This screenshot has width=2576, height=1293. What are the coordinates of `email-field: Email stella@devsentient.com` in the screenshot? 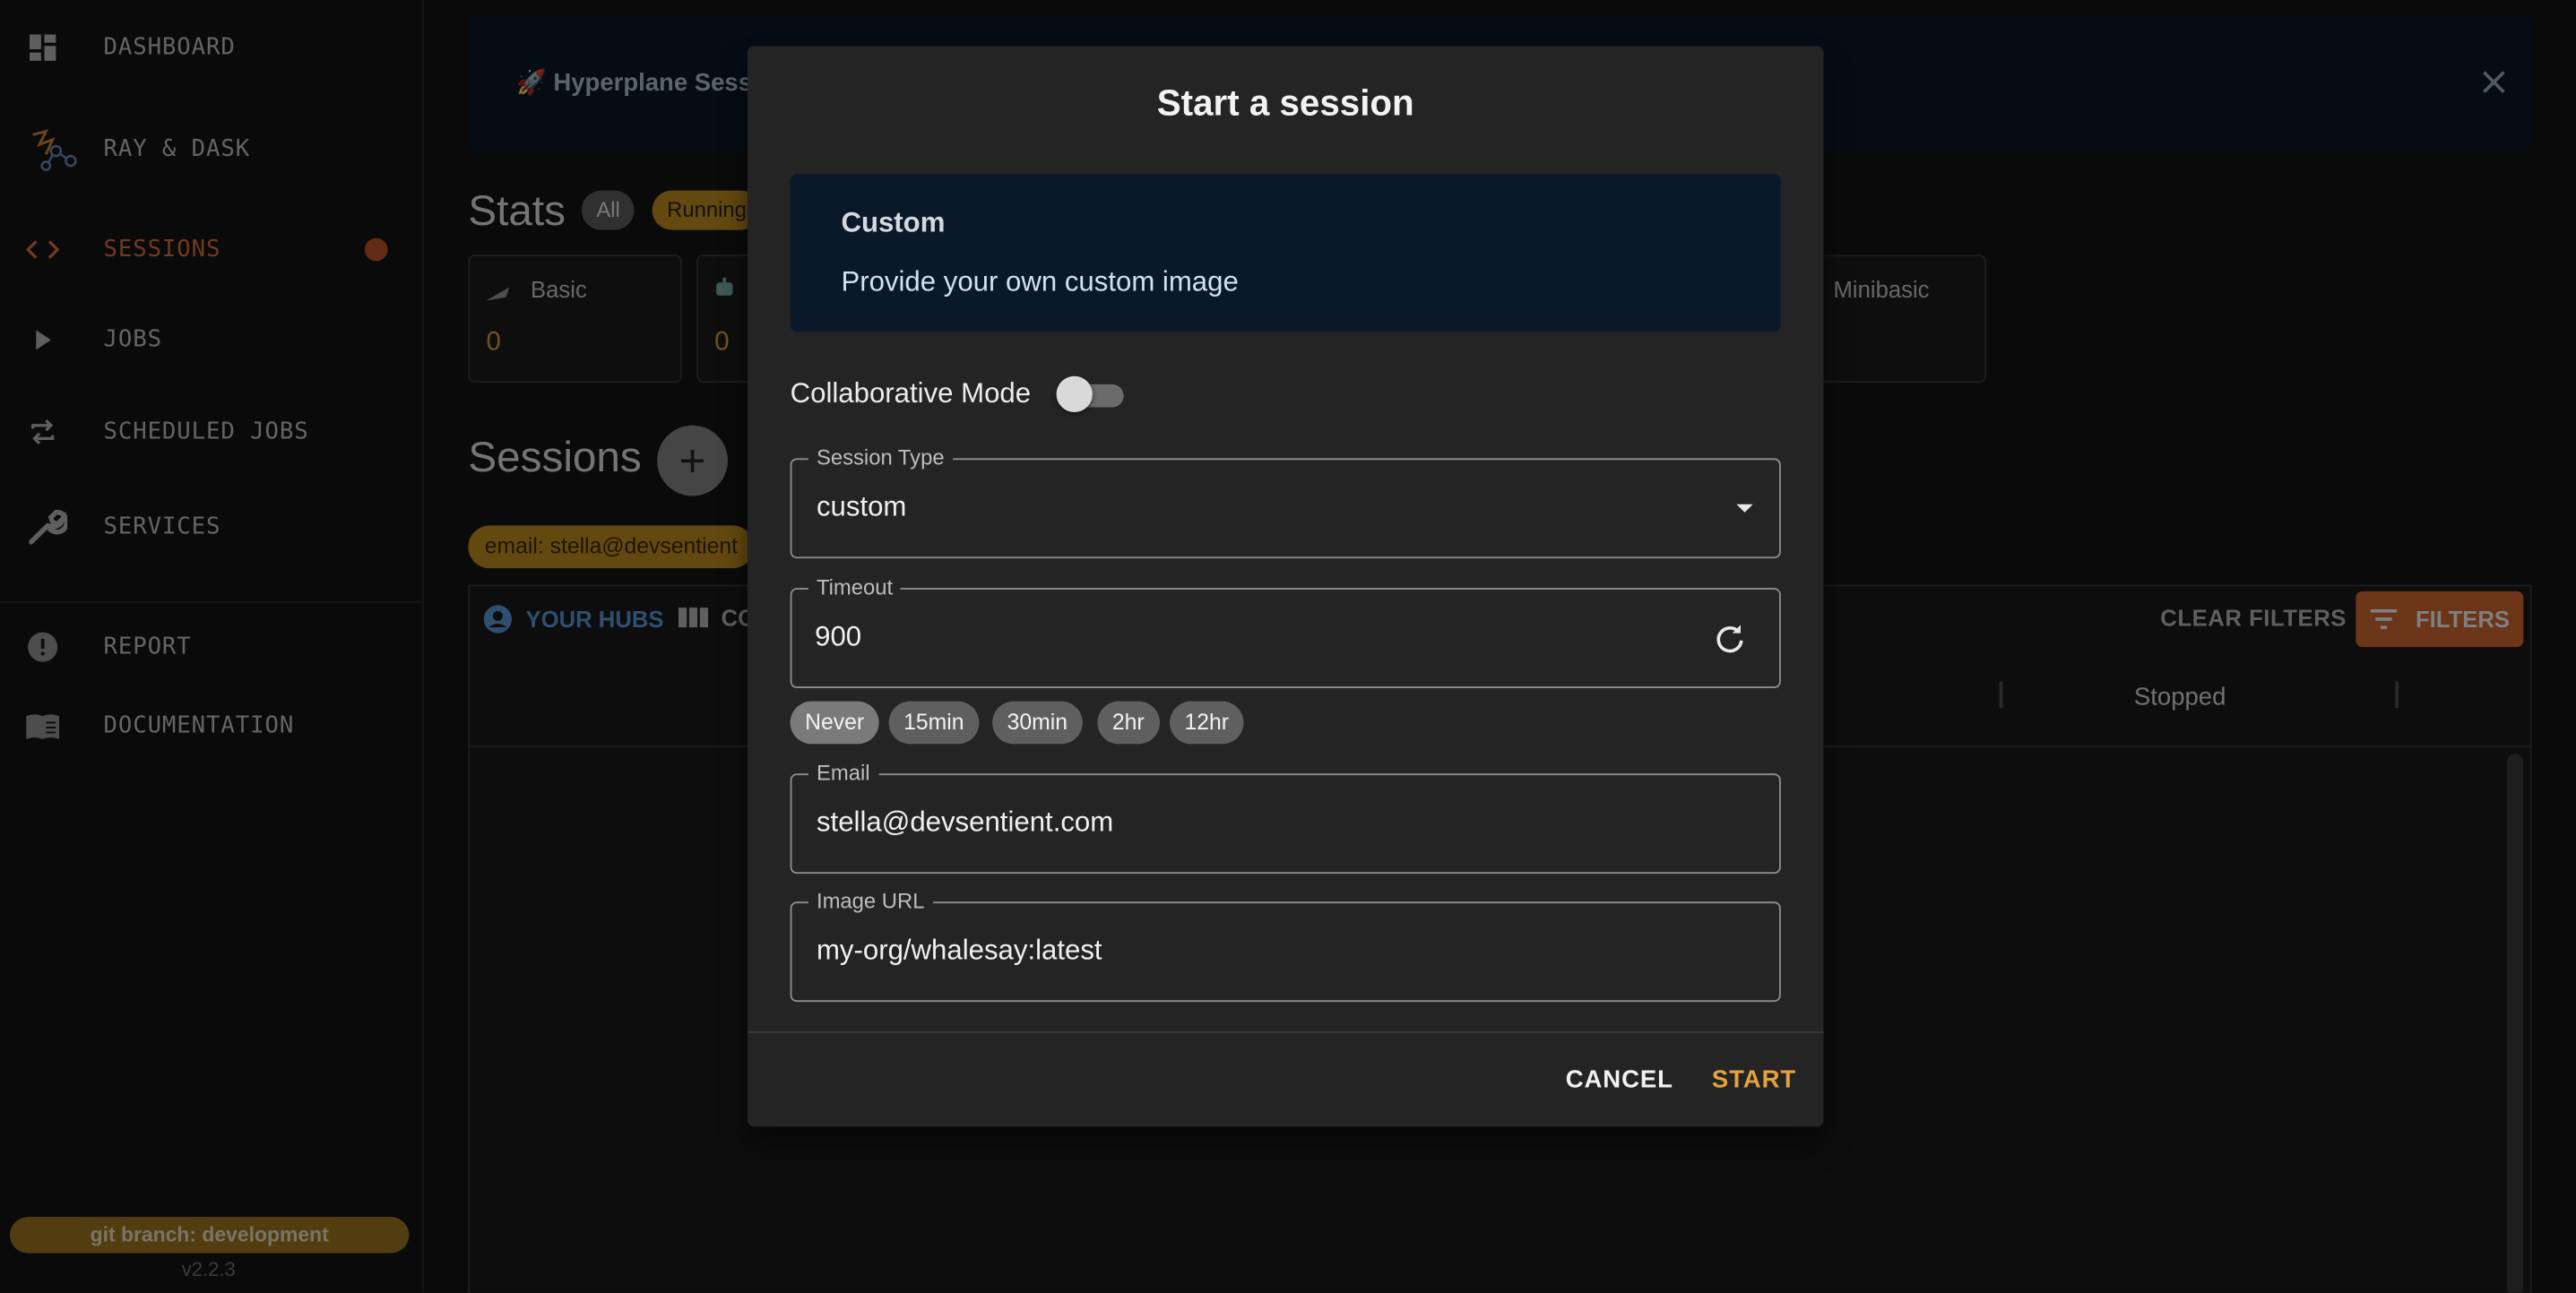 It's located at (1285, 817).